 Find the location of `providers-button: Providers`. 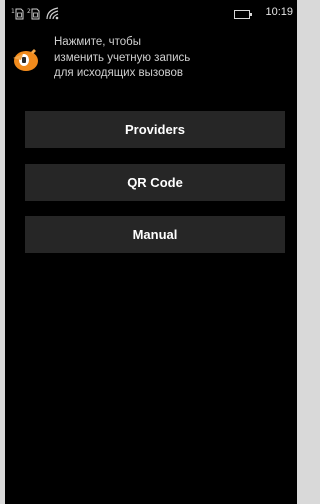

providers-button: Providers is located at coordinates (155, 129).